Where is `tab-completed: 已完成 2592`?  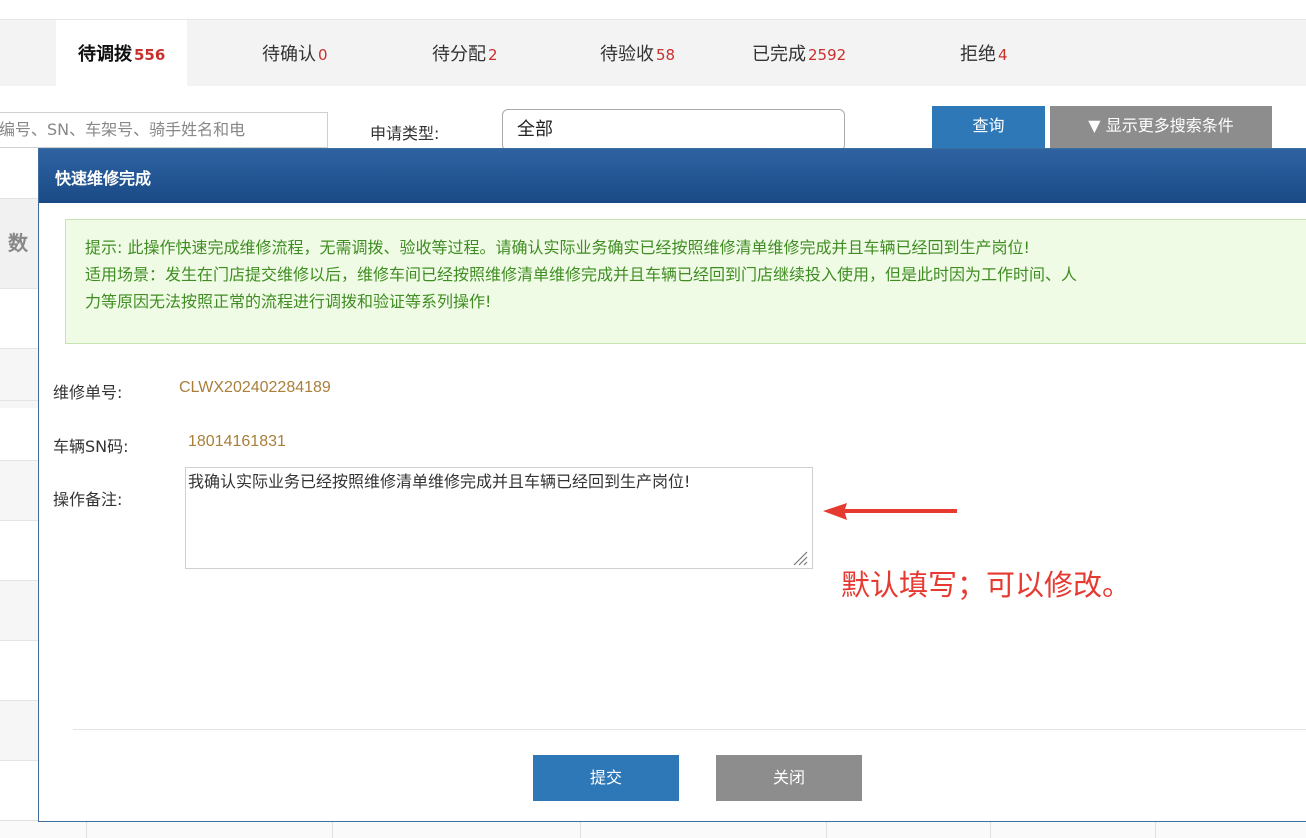
tab-completed: 已完成 2592 is located at coordinates (799, 53).